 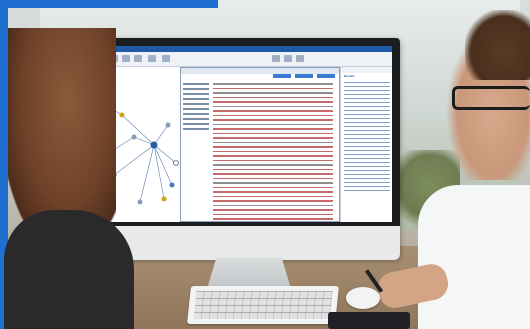 What do you see at coordinates (62, 133) in the screenshot?
I see `woman-head` at bounding box center [62, 133].